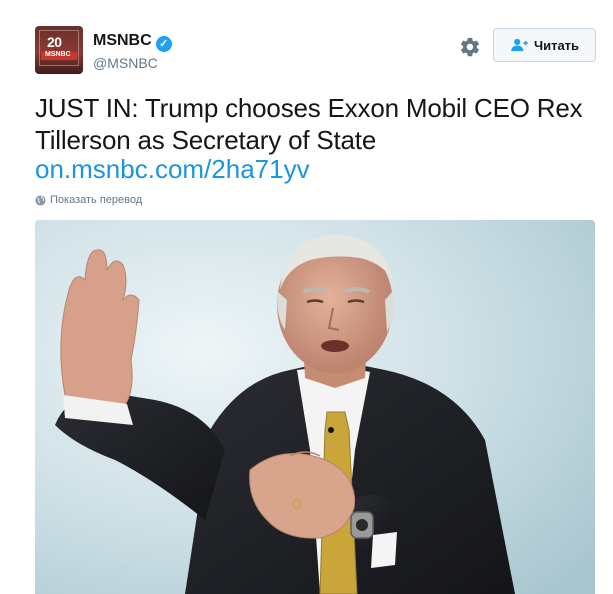 The width and height of the screenshot is (613, 594). I want to click on account-name-row: MSNBC ✓, so click(132, 42).